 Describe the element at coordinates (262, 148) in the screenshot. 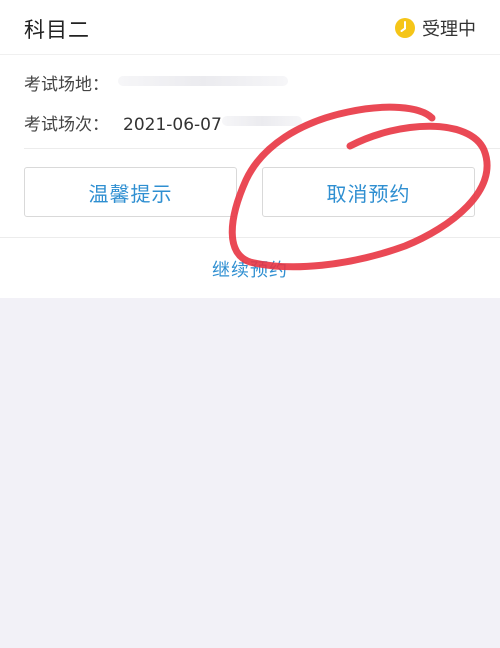

I see `details-divider` at that location.